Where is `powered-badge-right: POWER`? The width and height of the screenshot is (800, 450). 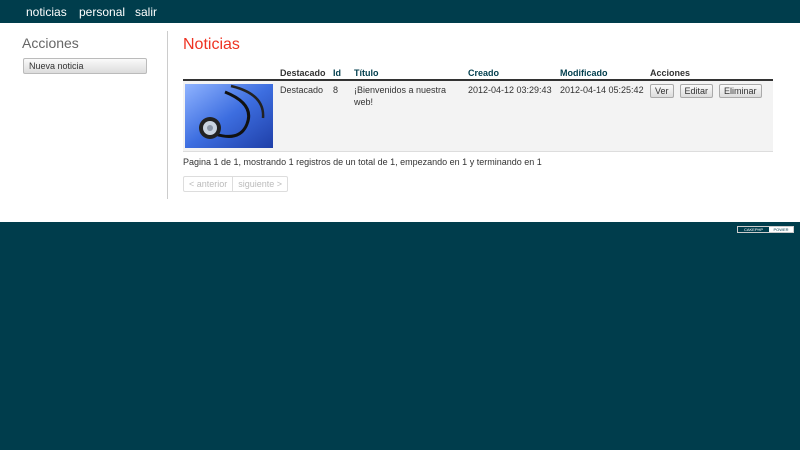 powered-badge-right: POWER is located at coordinates (781, 229).